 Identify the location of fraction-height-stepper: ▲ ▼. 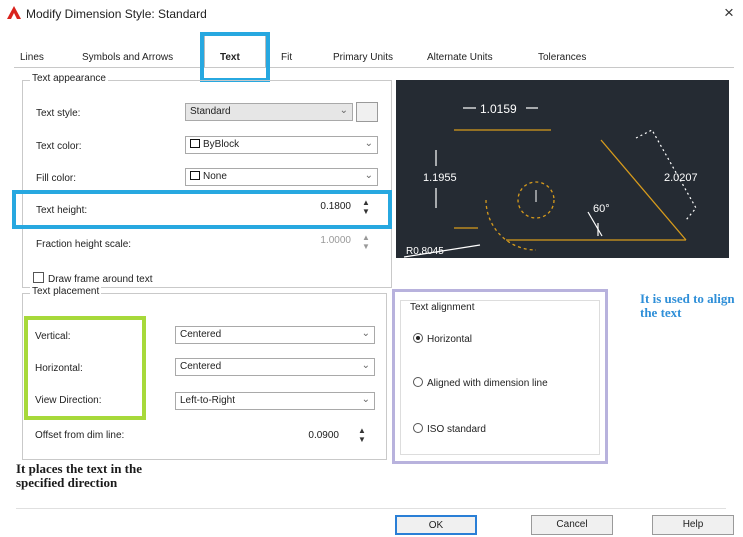
(366, 243).